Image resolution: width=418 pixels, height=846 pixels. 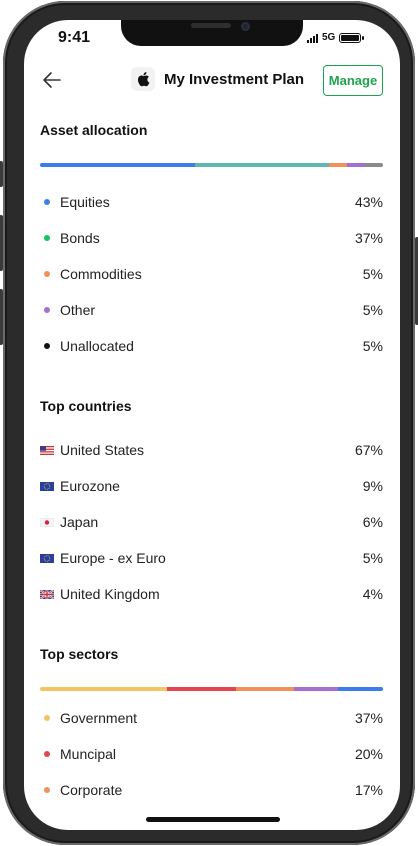 What do you see at coordinates (47, 450) in the screenshot?
I see `us-flag-icon` at bounding box center [47, 450].